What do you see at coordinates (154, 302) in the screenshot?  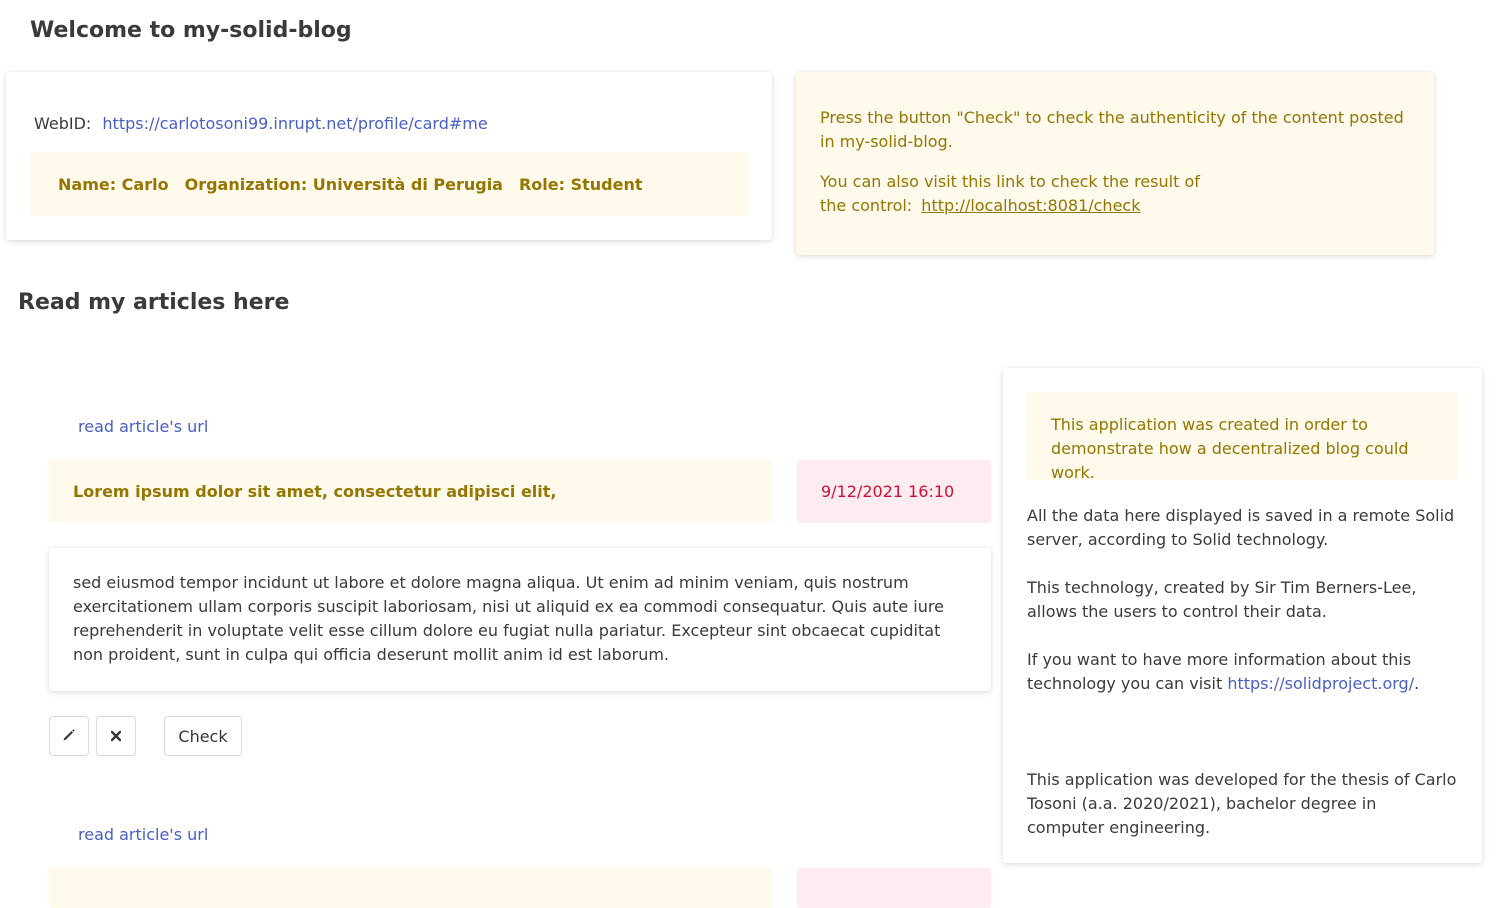 I see `articles-section-title: Read my articles here` at bounding box center [154, 302].